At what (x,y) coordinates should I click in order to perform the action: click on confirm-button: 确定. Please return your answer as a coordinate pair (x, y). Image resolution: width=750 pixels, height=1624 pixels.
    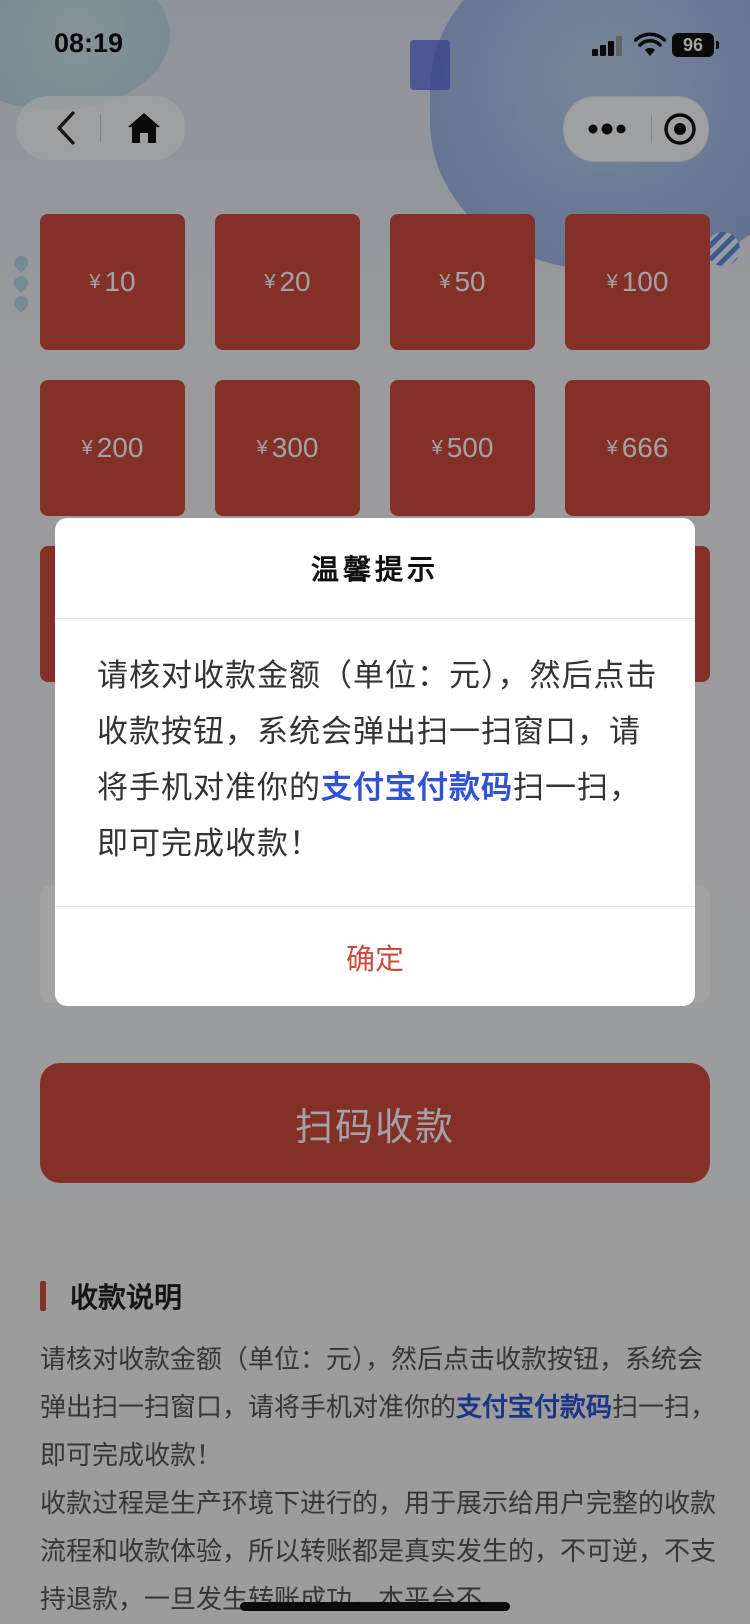
    Looking at the image, I should click on (375, 956).